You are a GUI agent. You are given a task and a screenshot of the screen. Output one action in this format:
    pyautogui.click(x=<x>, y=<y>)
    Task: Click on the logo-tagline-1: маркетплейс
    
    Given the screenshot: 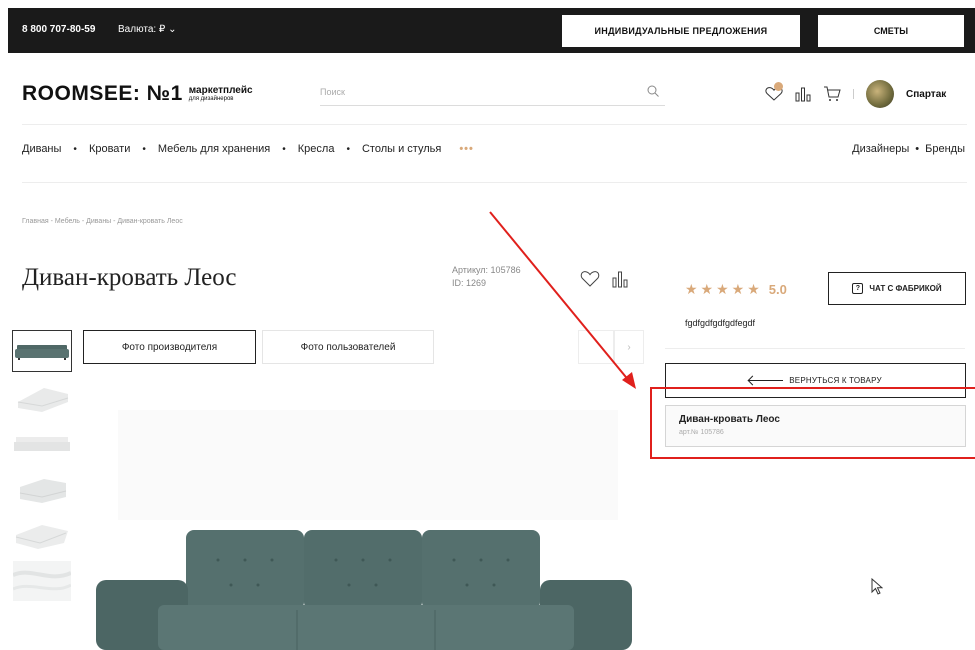 What is the action you would take?
    pyautogui.click(x=220, y=90)
    